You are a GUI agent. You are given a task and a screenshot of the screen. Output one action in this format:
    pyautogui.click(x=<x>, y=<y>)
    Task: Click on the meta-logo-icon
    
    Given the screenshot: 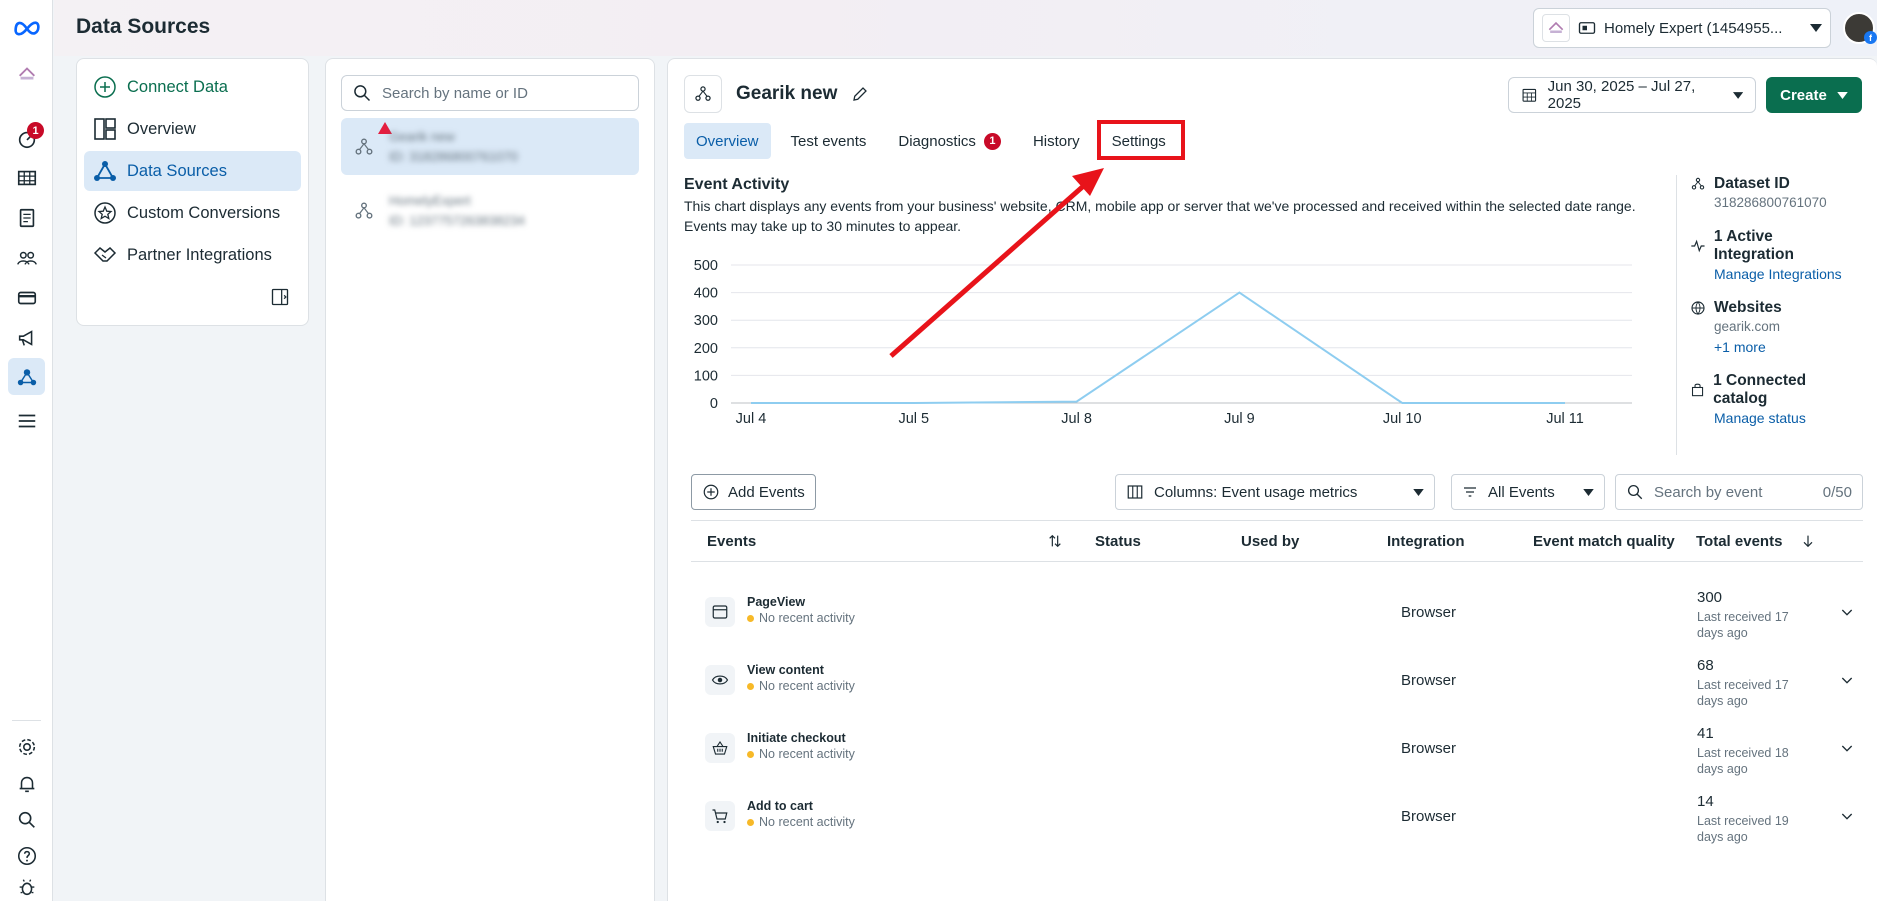 What is the action you would take?
    pyautogui.click(x=26, y=26)
    